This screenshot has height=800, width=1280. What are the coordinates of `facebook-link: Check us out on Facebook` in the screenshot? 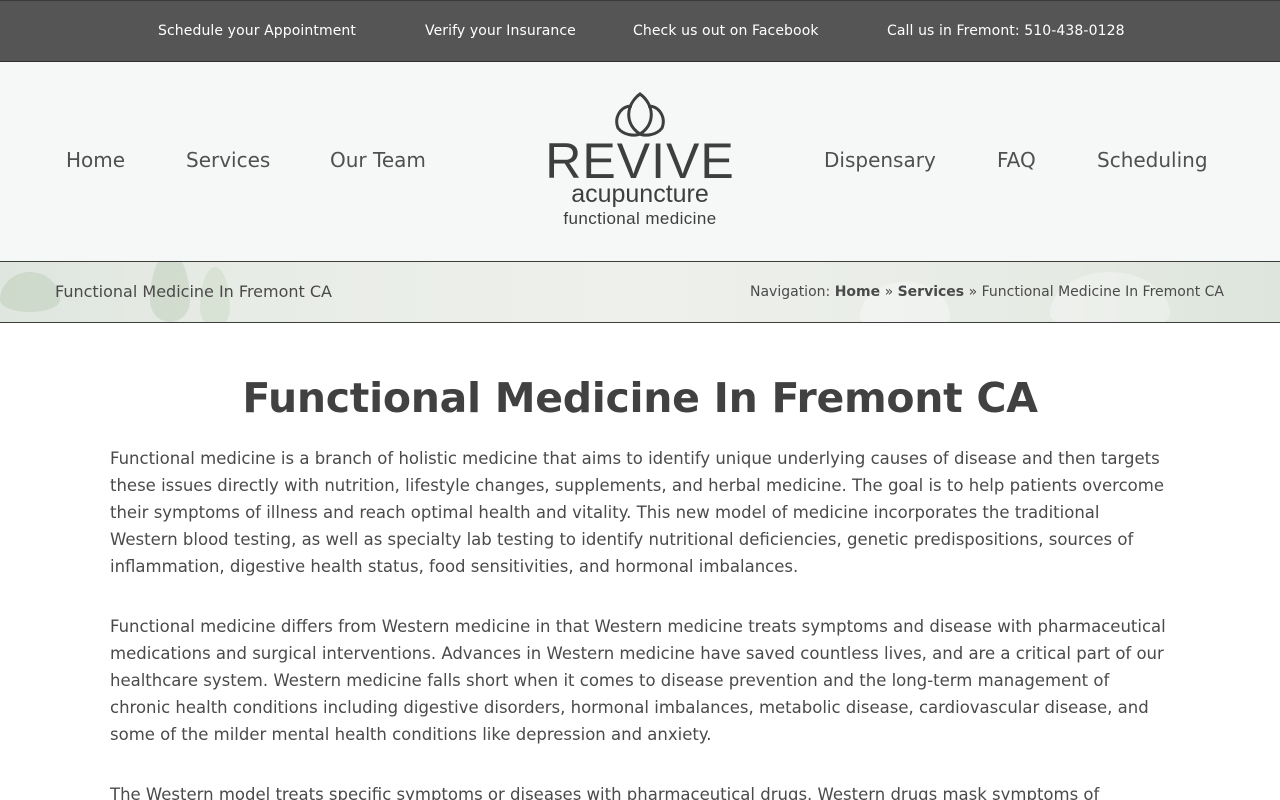 It's located at (726, 31).